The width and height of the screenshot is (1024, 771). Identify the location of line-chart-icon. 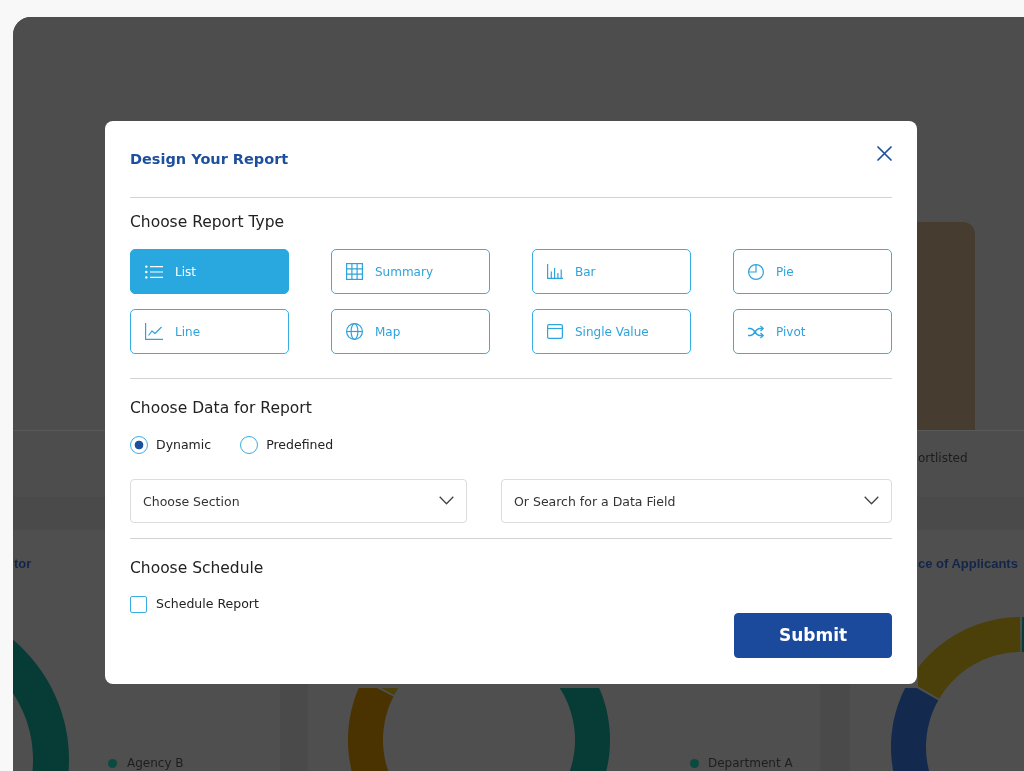
(154, 331).